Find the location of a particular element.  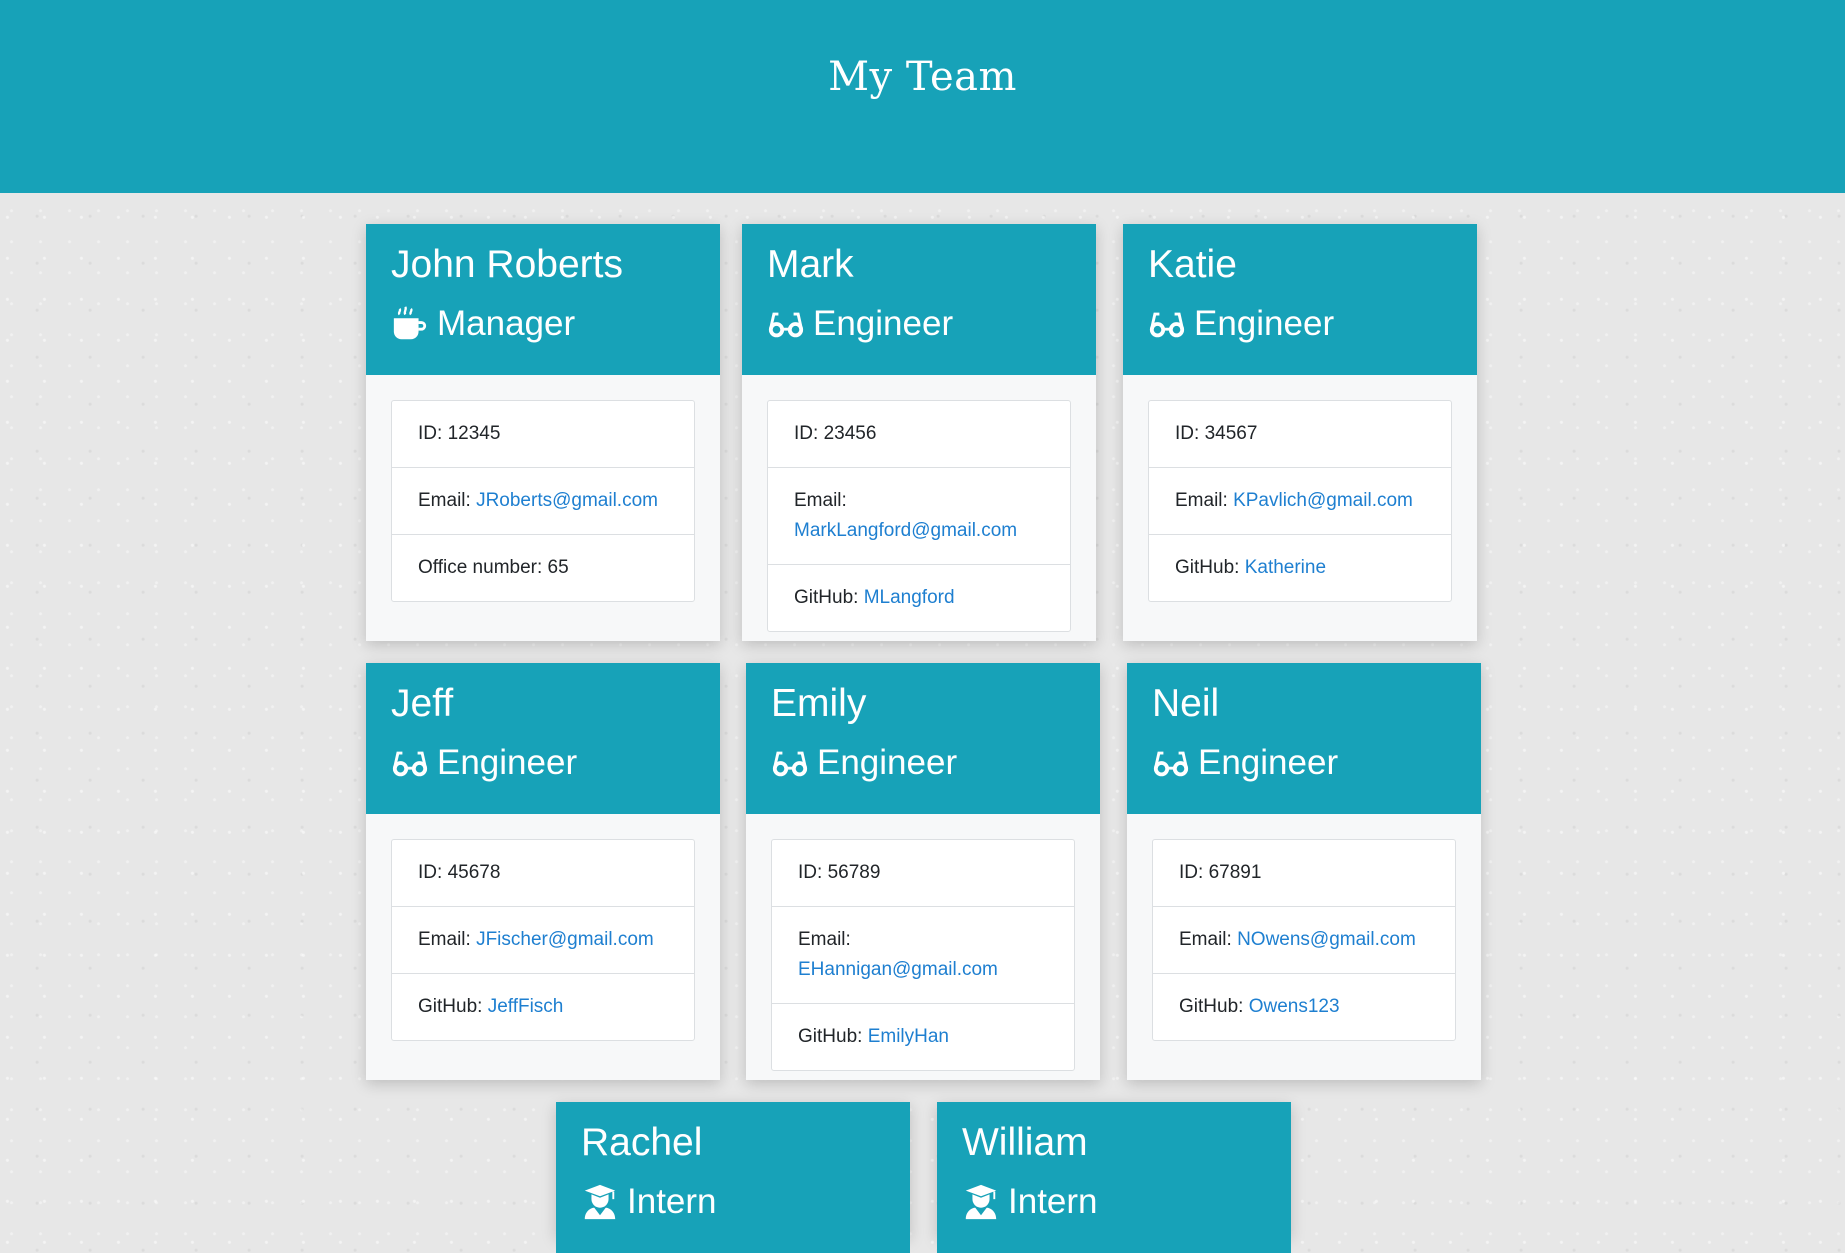

email-link: MarkLangford@gmail.com is located at coordinates (905, 530).